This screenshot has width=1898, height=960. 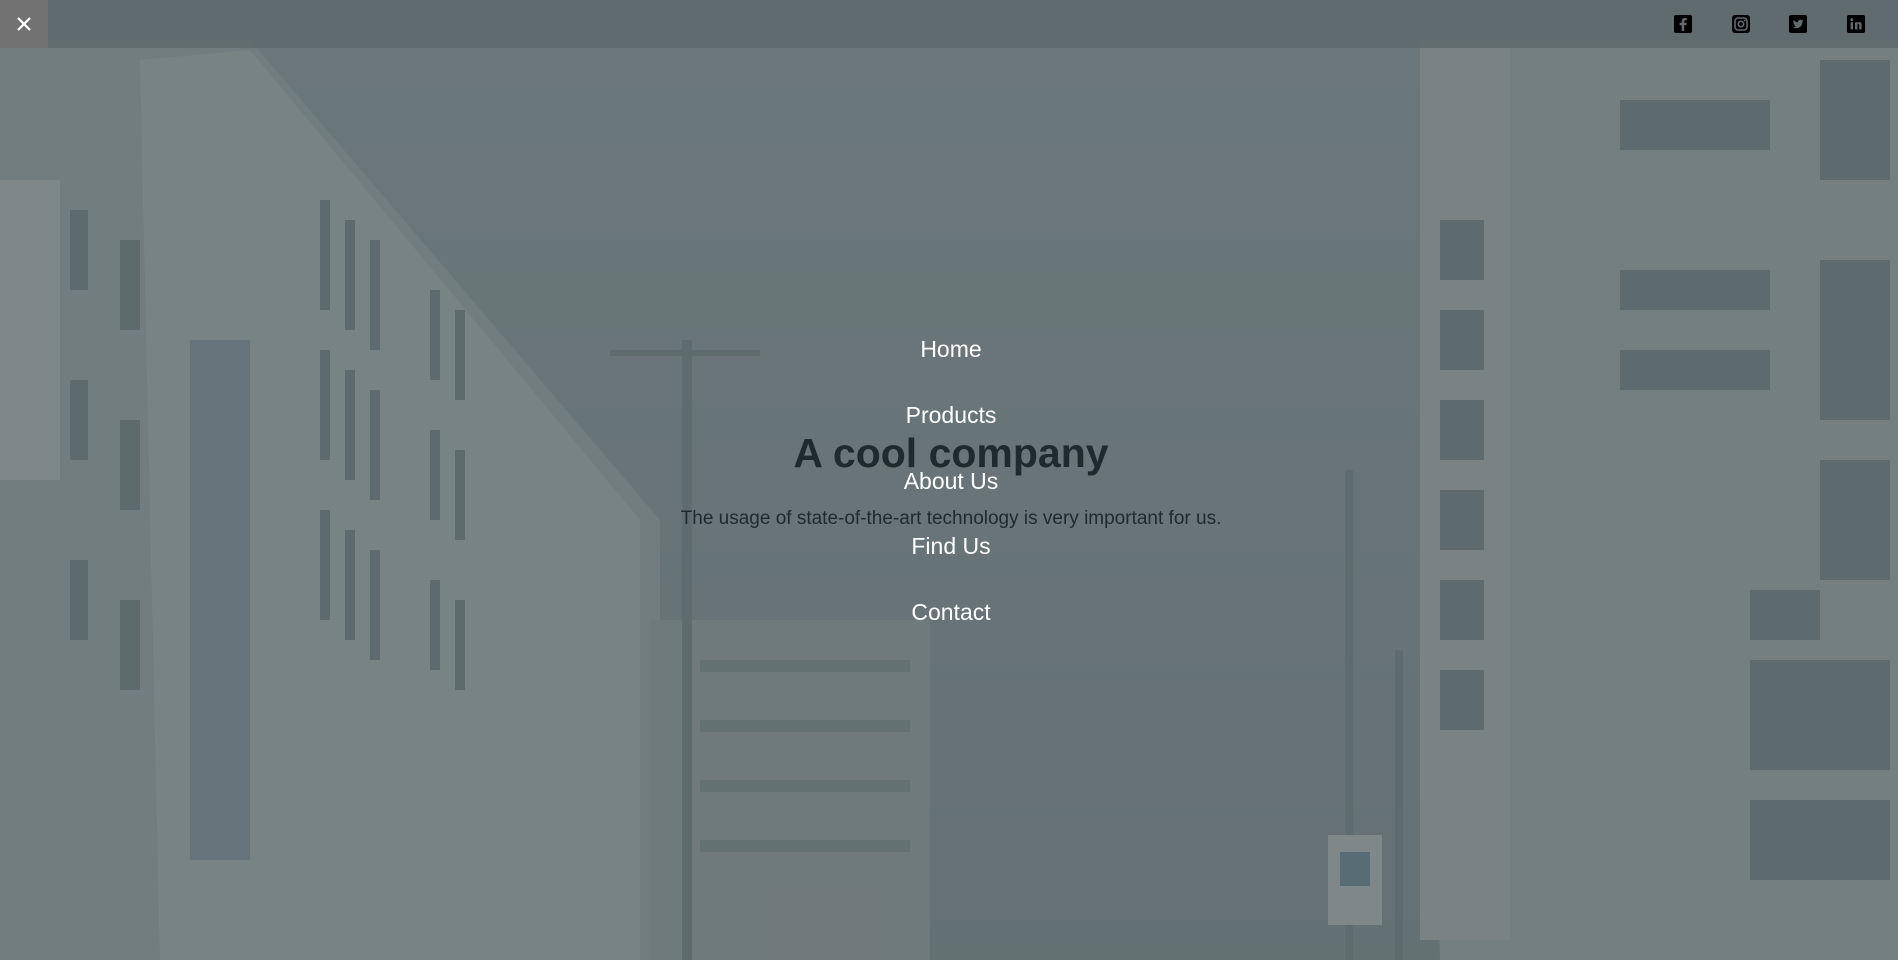 What do you see at coordinates (949, 612) in the screenshot?
I see `menu-item-contact: Contact` at bounding box center [949, 612].